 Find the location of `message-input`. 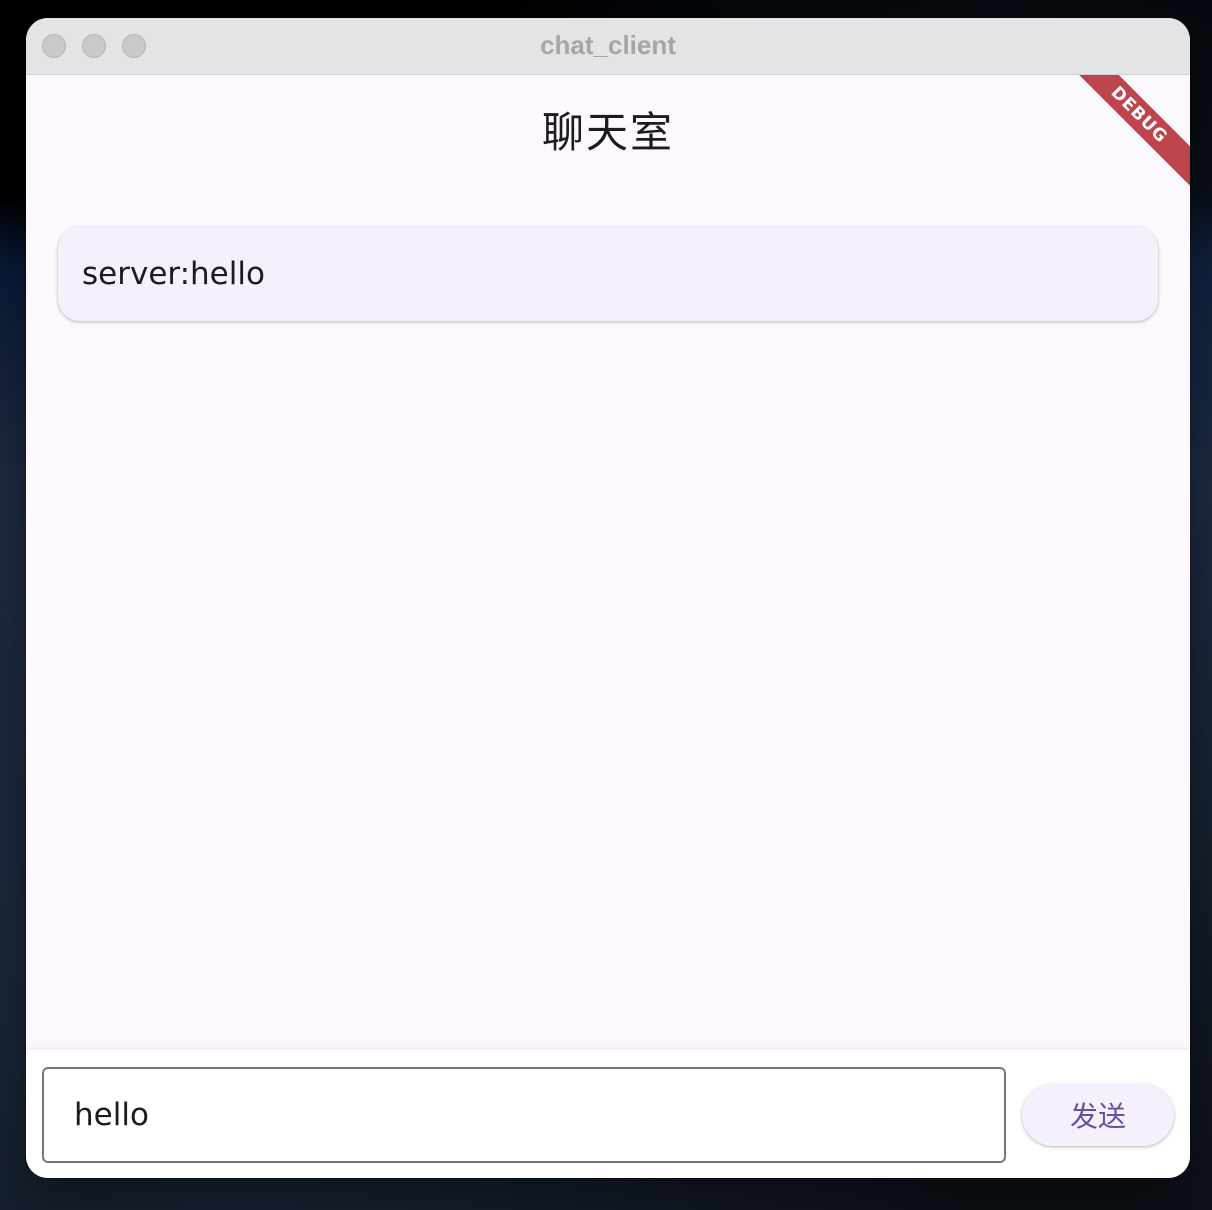

message-input is located at coordinates (524, 1115).